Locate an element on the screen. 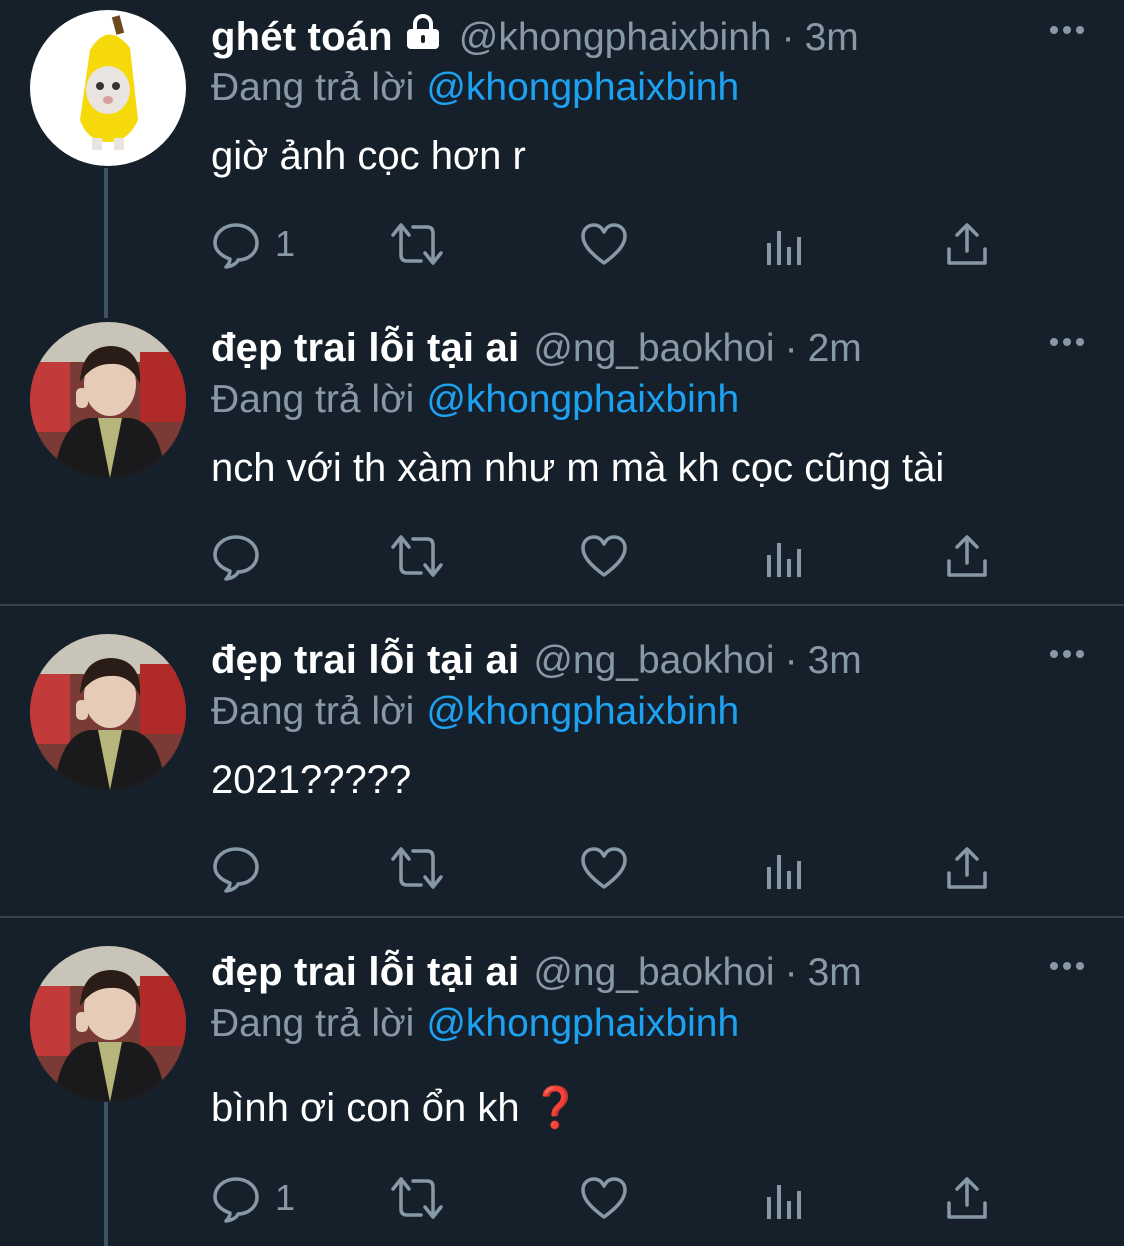 The height and width of the screenshot is (1246, 1124). tweet-header: ghét toán @khongphaixbinh · 3m is located at coordinates (535, 40).